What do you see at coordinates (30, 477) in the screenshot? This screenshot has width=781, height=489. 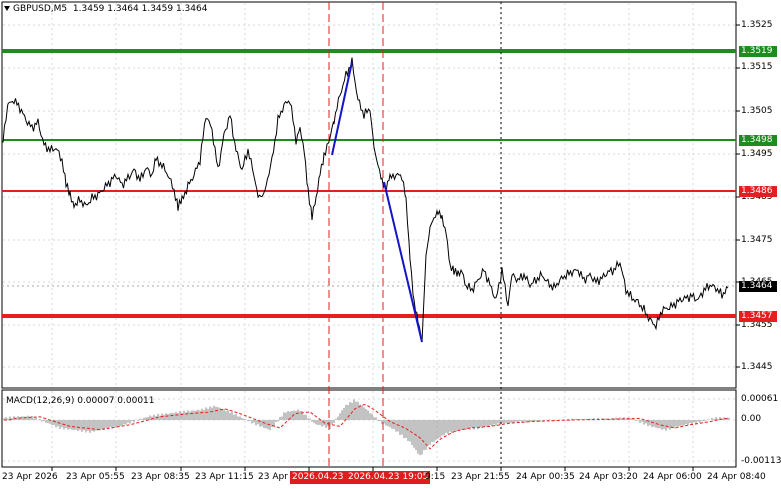 I see `time-label: 23 Apr 2026` at bounding box center [30, 477].